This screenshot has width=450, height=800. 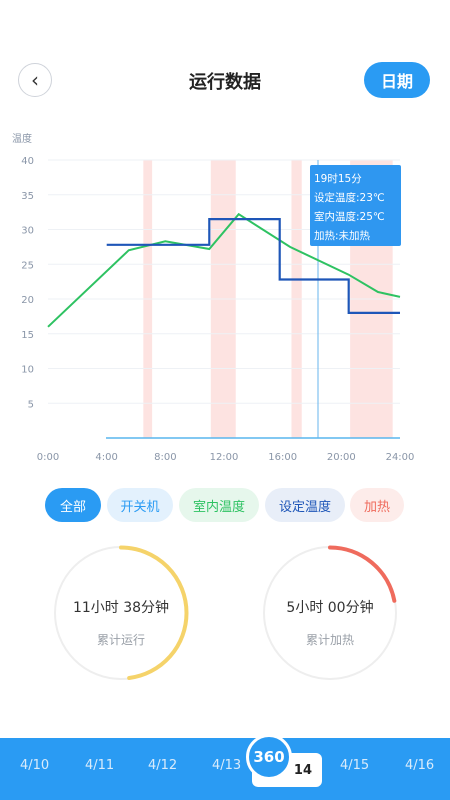 I want to click on tooltip-time: 19时15分, so click(x=338, y=179).